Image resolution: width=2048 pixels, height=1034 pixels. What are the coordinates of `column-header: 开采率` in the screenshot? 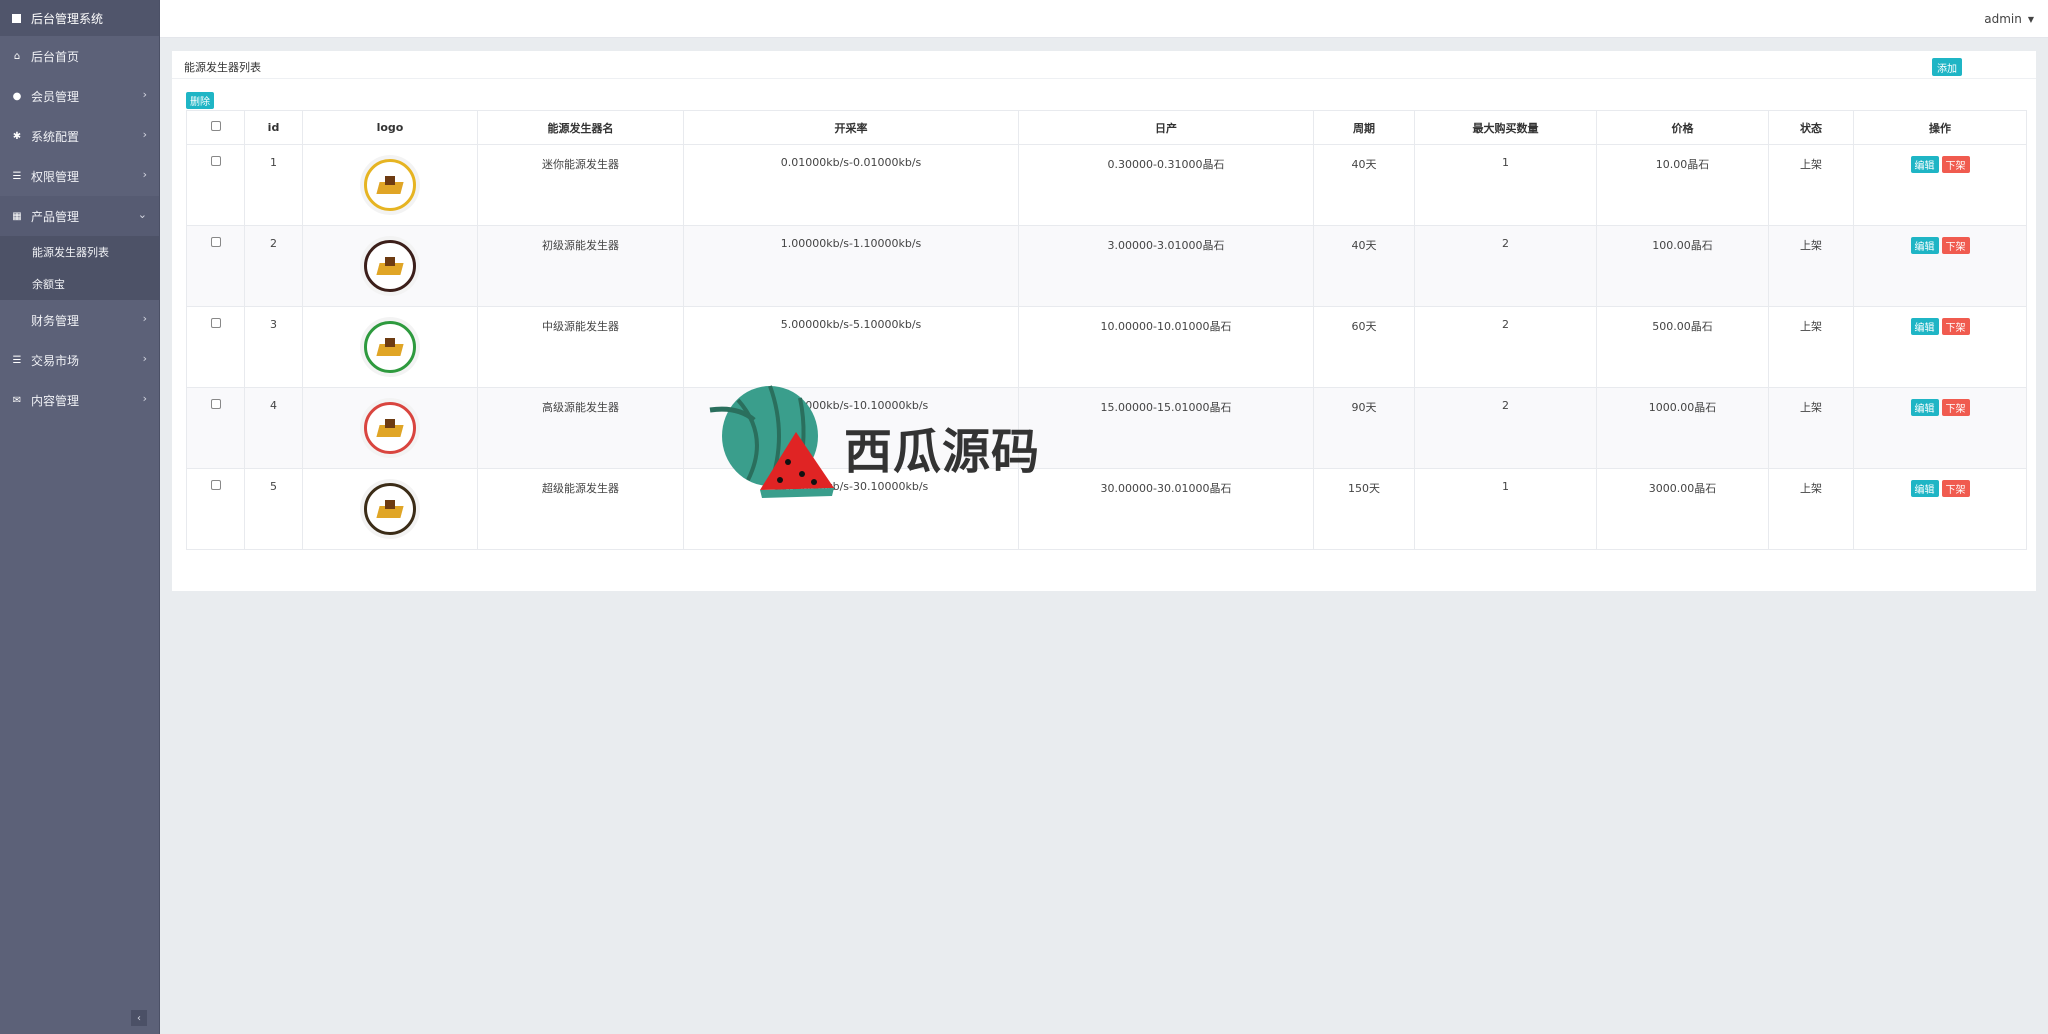 It's located at (851, 127).